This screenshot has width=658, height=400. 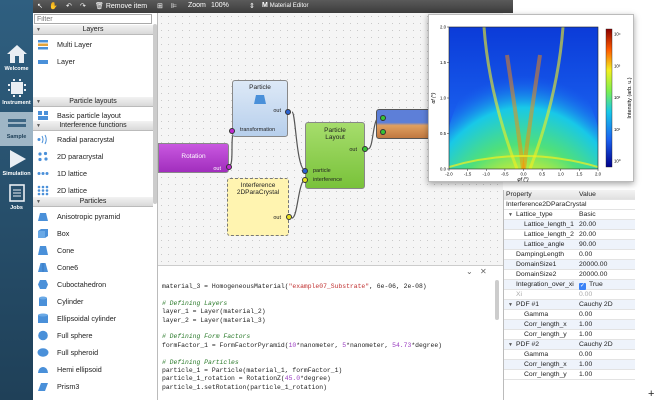 I want to click on category-particles: ▼ Particles, so click(x=93, y=202).